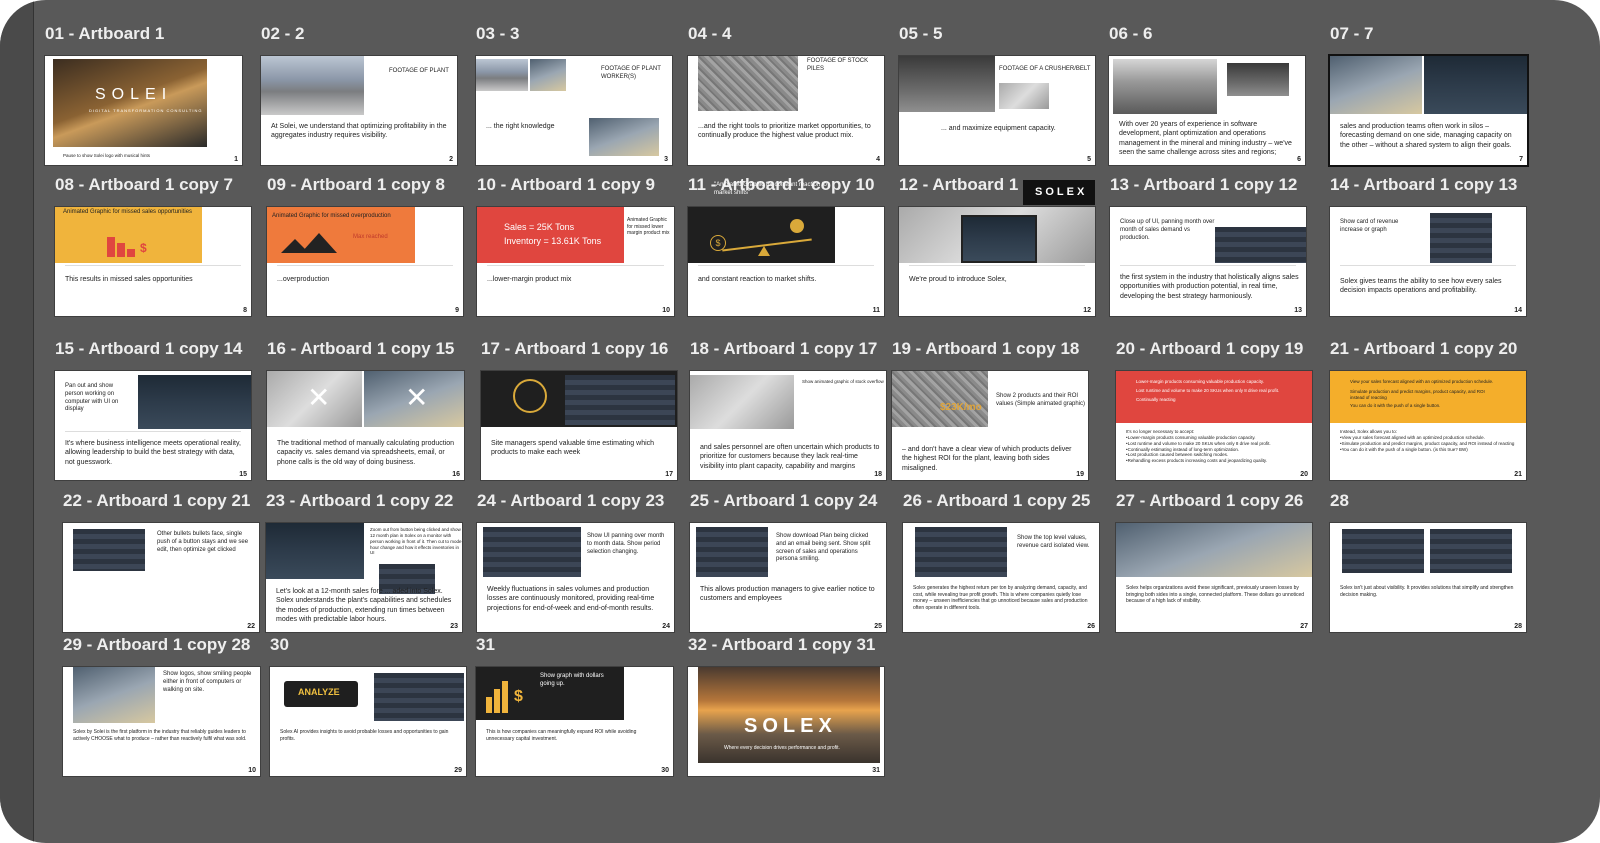 This screenshot has width=1600, height=843. Describe the element at coordinates (876, 310) in the screenshot. I see `page-number: 11` at that location.